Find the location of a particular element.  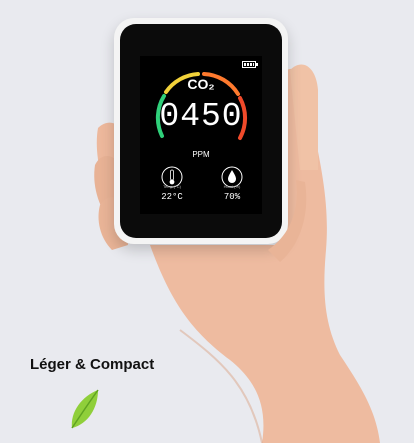

thumb-overlay is located at coordinates (287, 221).